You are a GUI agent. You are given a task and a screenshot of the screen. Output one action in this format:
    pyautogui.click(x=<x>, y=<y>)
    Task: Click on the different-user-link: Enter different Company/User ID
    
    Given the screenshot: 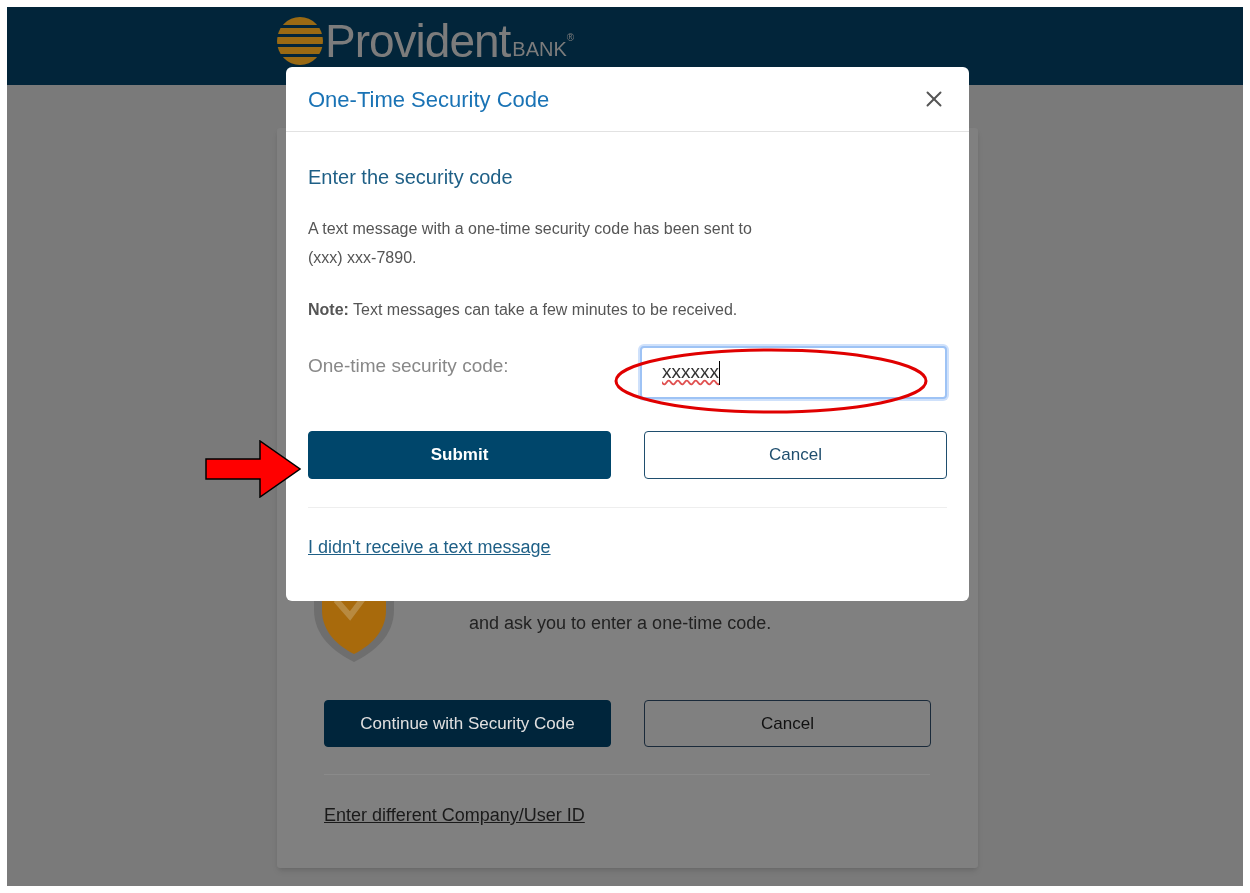 What is the action you would take?
    pyautogui.click(x=454, y=815)
    